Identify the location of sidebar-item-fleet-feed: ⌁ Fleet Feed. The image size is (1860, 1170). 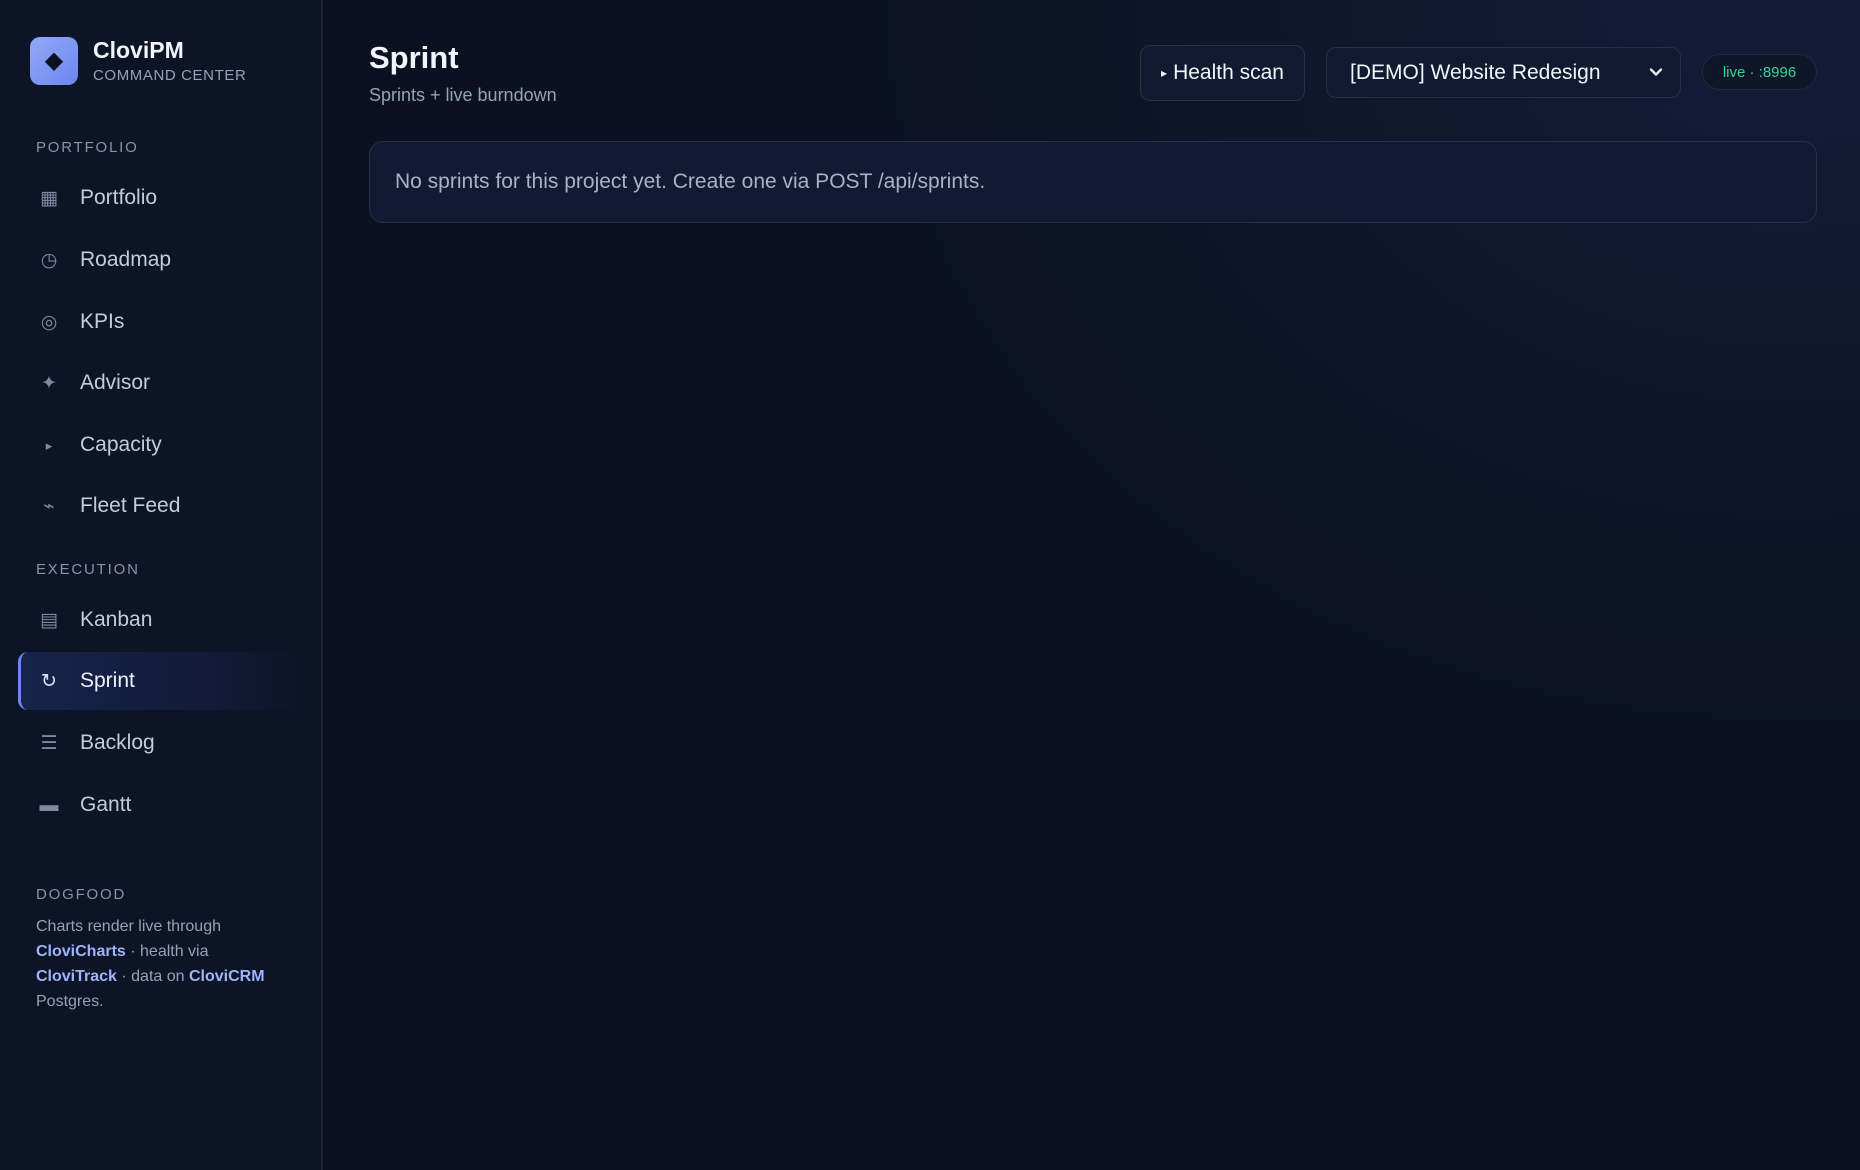
(163, 506).